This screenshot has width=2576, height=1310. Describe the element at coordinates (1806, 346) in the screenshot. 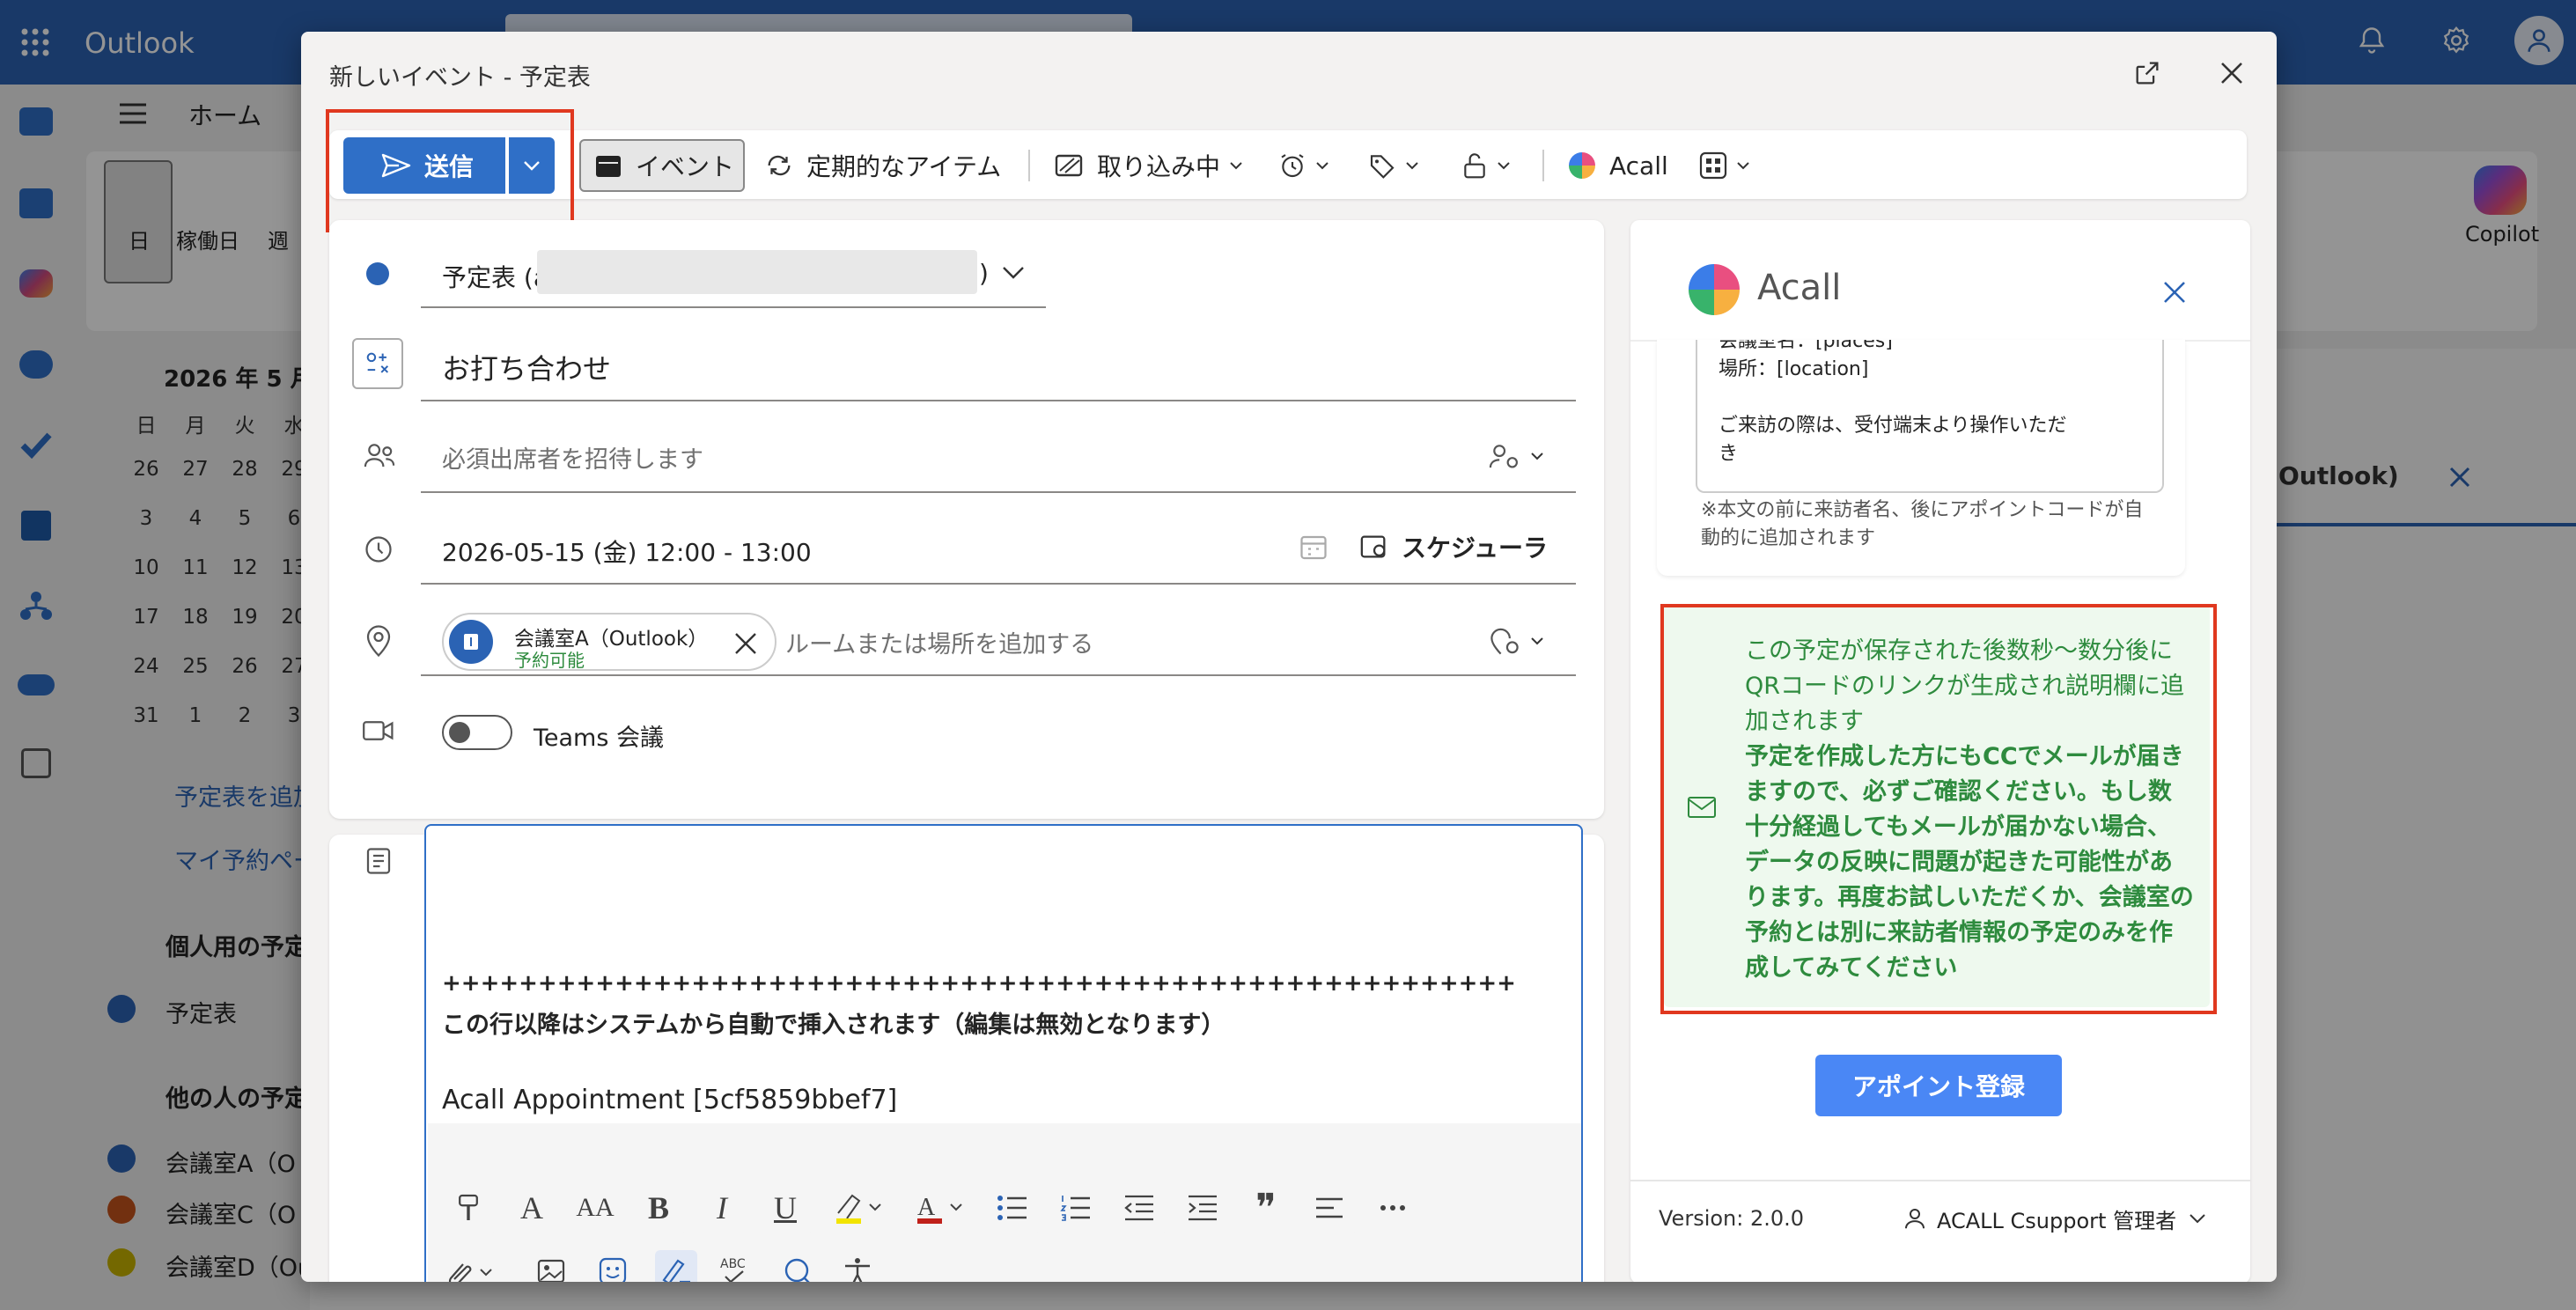

I see `template-line: 会議室名：[places]` at that location.